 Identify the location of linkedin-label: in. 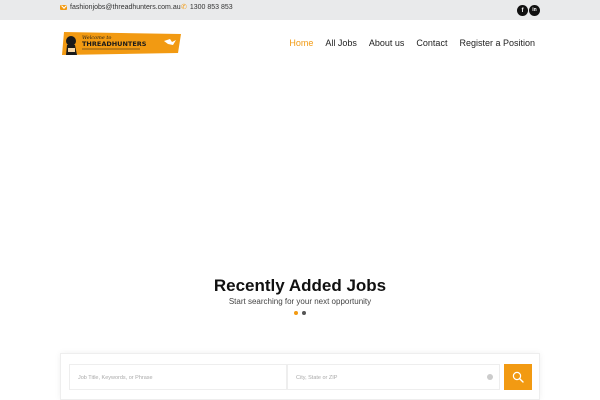
(534, 10).